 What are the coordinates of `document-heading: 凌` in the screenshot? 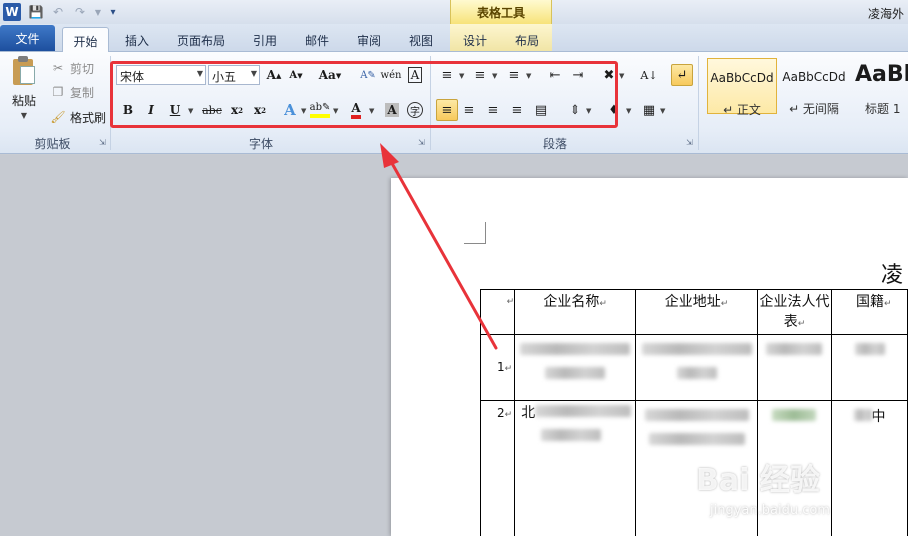 It's located at (892, 275).